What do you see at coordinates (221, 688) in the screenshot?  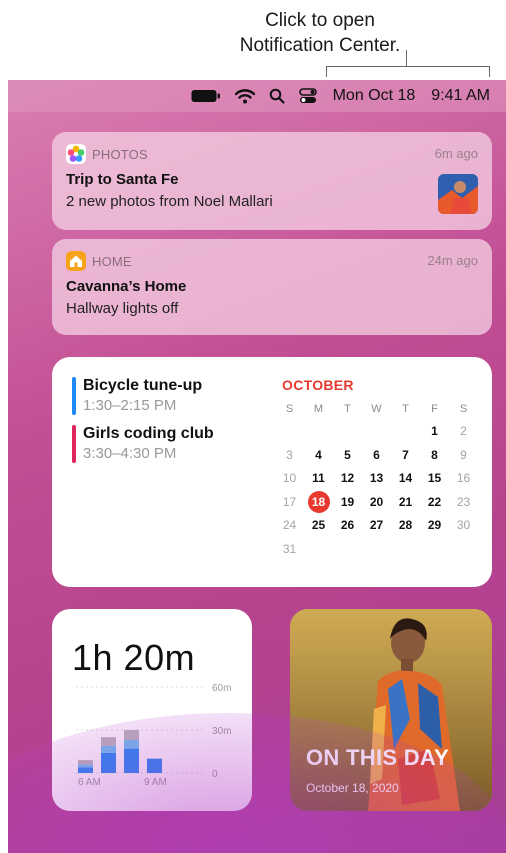 I see `y-axis-label: 60m` at bounding box center [221, 688].